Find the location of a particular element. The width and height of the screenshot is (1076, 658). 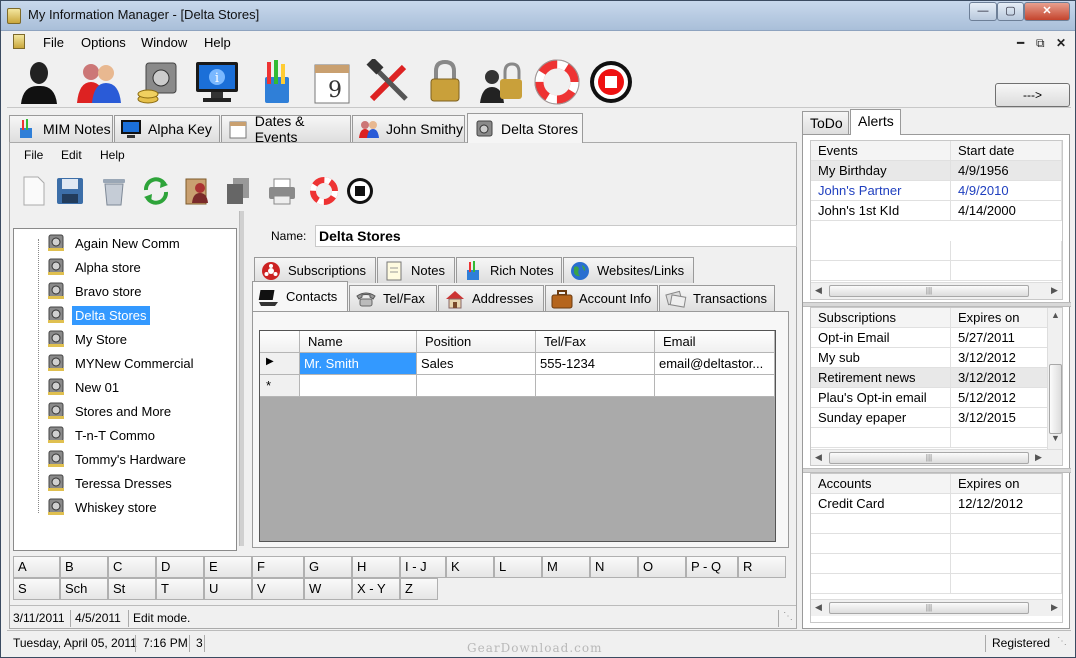

minimize-button: — is located at coordinates (983, 11).